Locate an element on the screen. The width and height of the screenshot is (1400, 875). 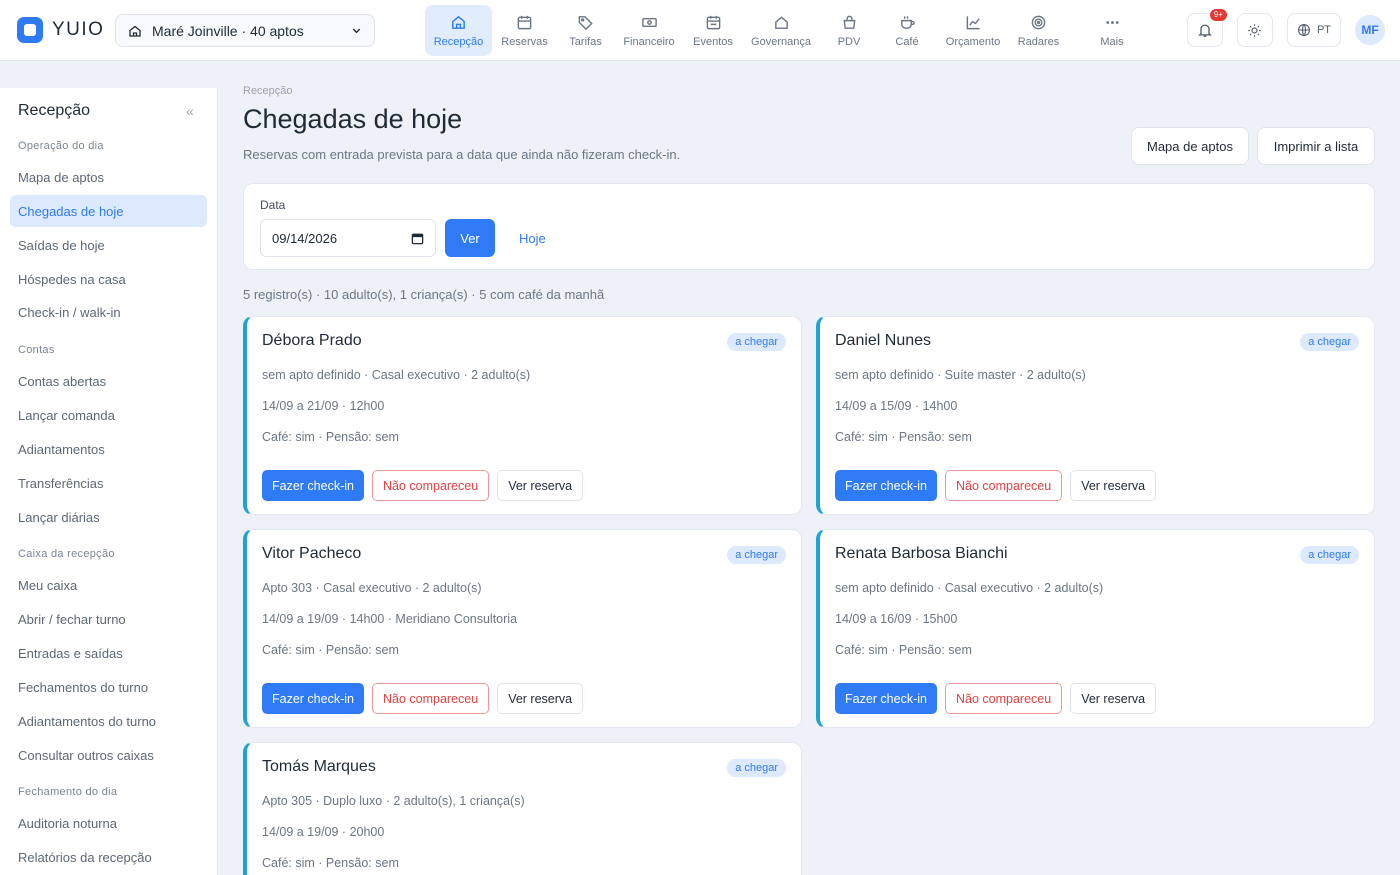
date-label: Data is located at coordinates (273, 205).